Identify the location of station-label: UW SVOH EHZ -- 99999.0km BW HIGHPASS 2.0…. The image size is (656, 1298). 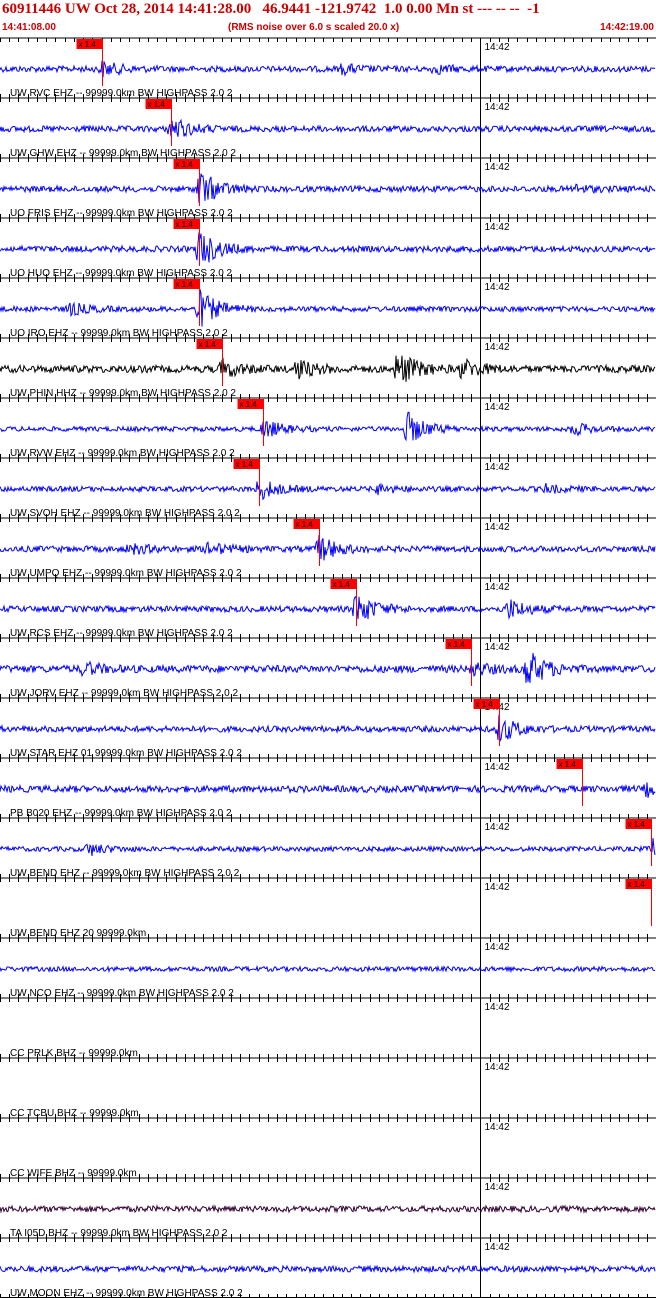
(125, 513).